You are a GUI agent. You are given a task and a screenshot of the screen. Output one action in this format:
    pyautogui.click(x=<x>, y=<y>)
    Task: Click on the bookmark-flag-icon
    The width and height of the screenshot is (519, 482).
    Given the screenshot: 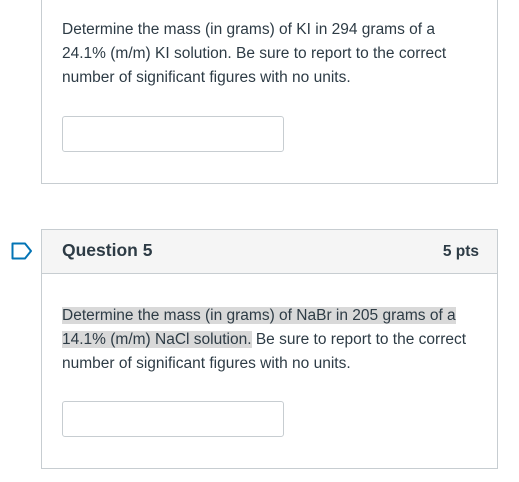 What is the action you would take?
    pyautogui.click(x=22, y=251)
    